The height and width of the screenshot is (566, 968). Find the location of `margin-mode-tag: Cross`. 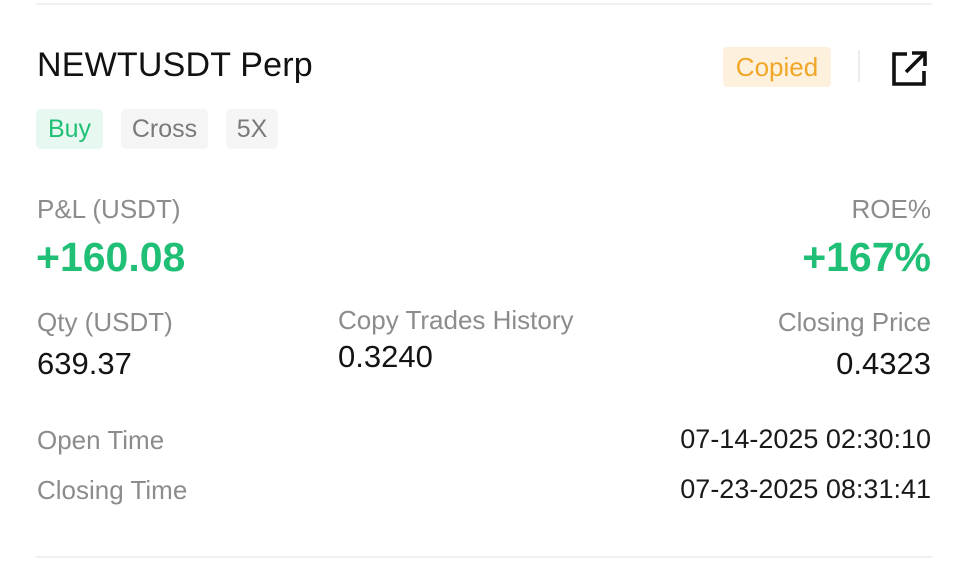

margin-mode-tag: Cross is located at coordinates (164, 129).